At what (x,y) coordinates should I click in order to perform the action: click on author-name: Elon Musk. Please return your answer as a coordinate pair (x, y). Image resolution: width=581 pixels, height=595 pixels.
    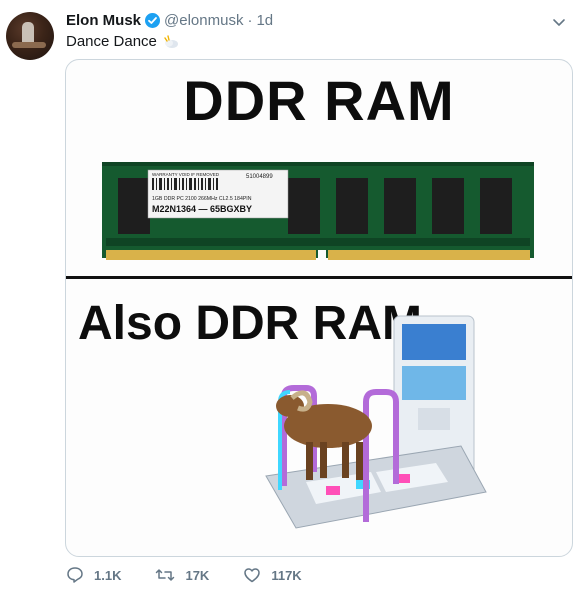
    Looking at the image, I should click on (103, 20).